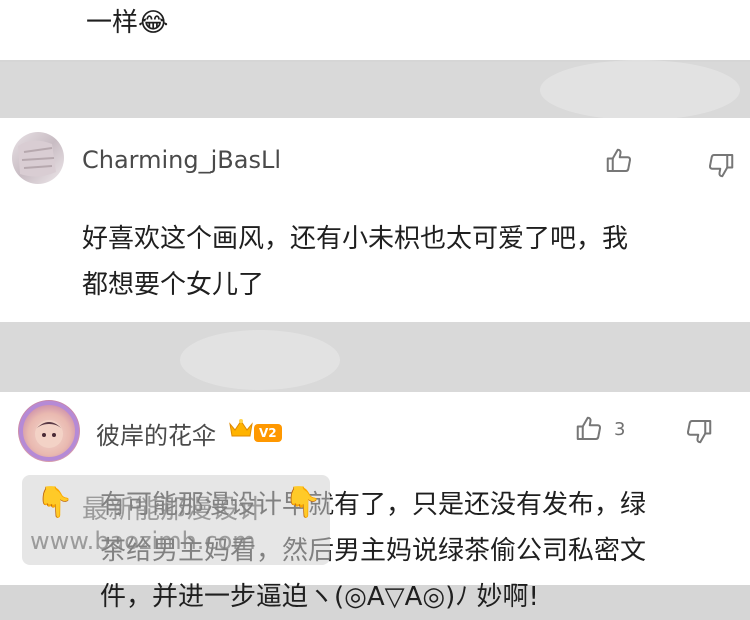  What do you see at coordinates (127, 23) in the screenshot?
I see `comment-text: 一样😂` at bounding box center [127, 23].